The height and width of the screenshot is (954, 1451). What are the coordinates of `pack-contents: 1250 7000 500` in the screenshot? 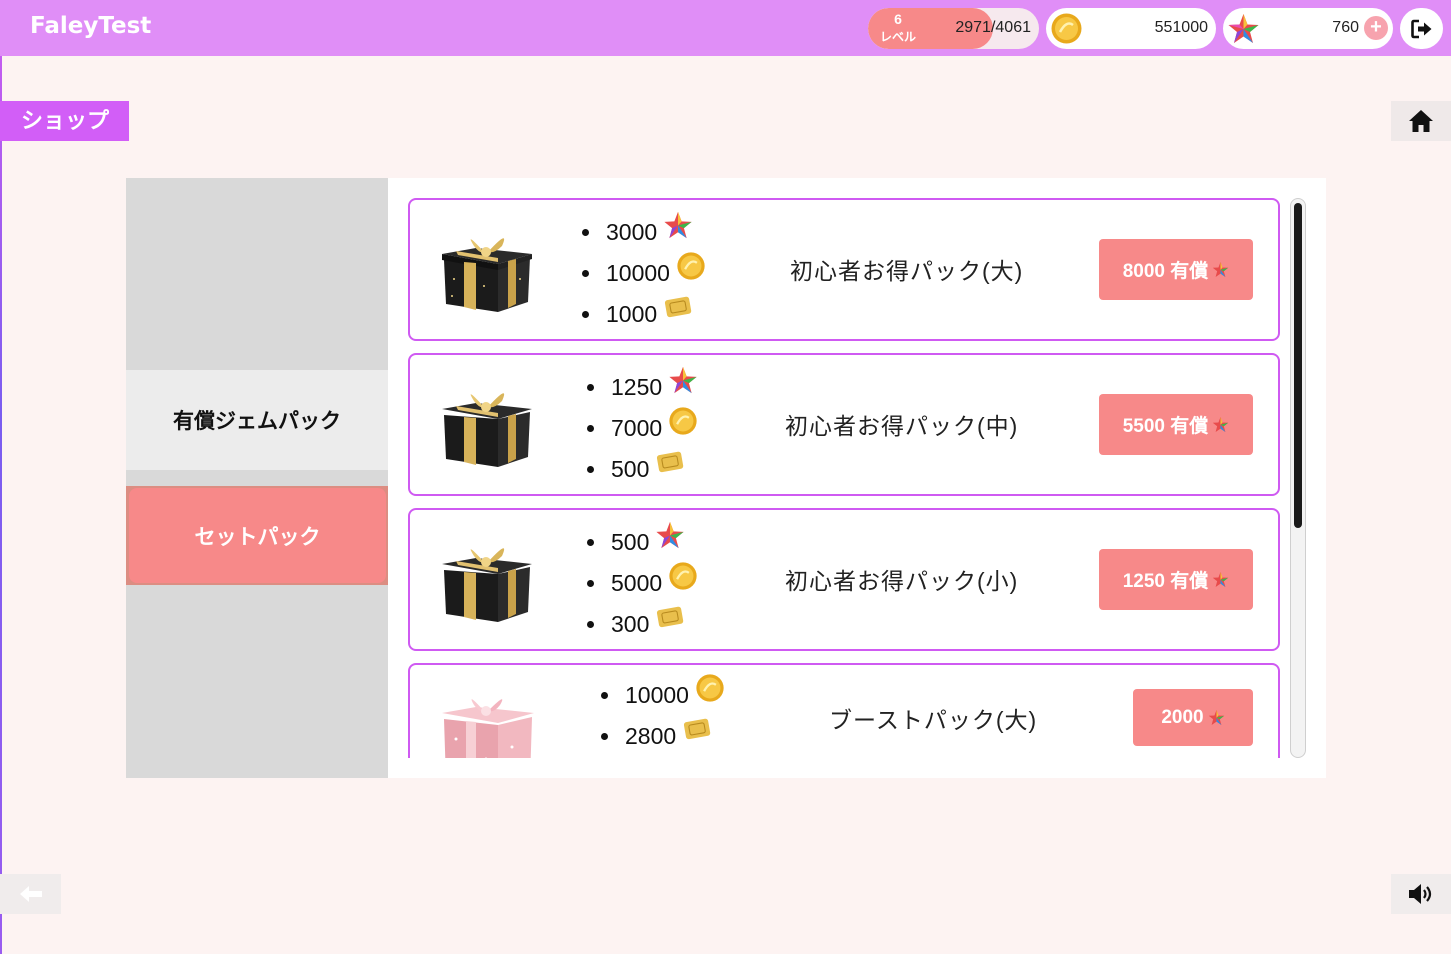 It's located at (642, 428).